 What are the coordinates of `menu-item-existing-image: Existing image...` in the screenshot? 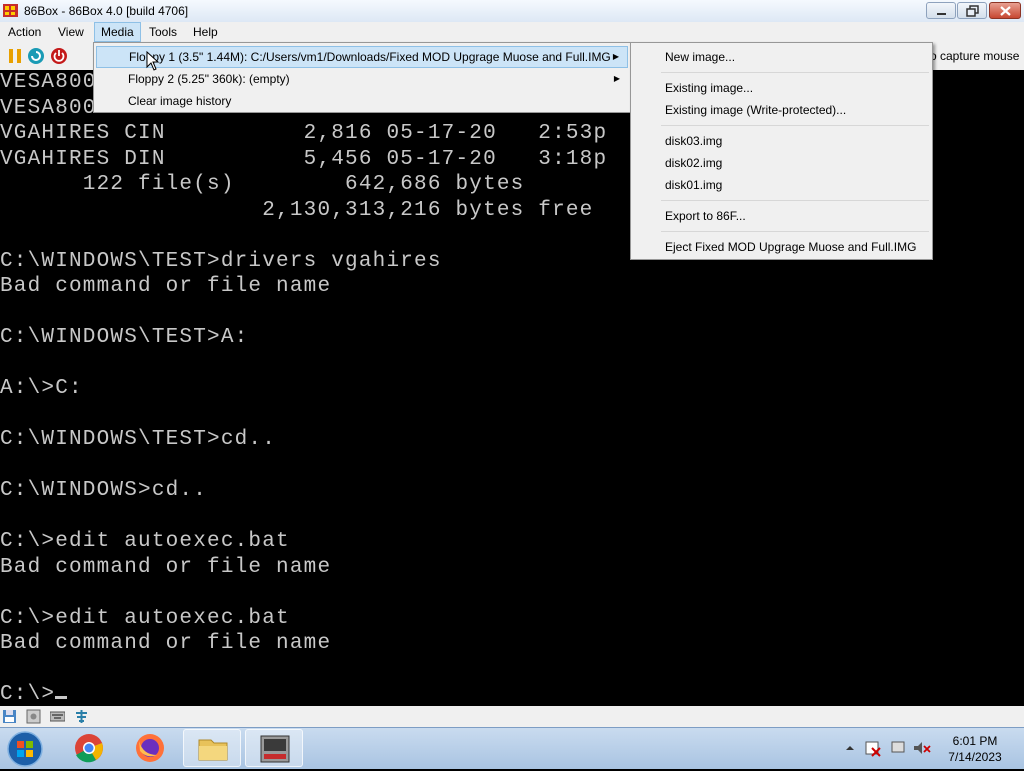 It's located at (781, 88).